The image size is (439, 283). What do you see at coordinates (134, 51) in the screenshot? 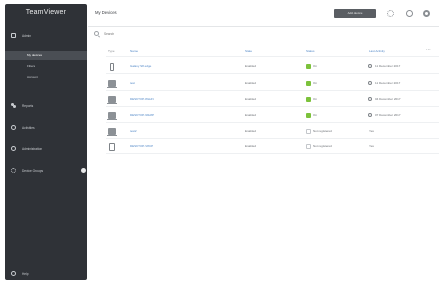
I see `column-header-name: Name` at bounding box center [134, 51].